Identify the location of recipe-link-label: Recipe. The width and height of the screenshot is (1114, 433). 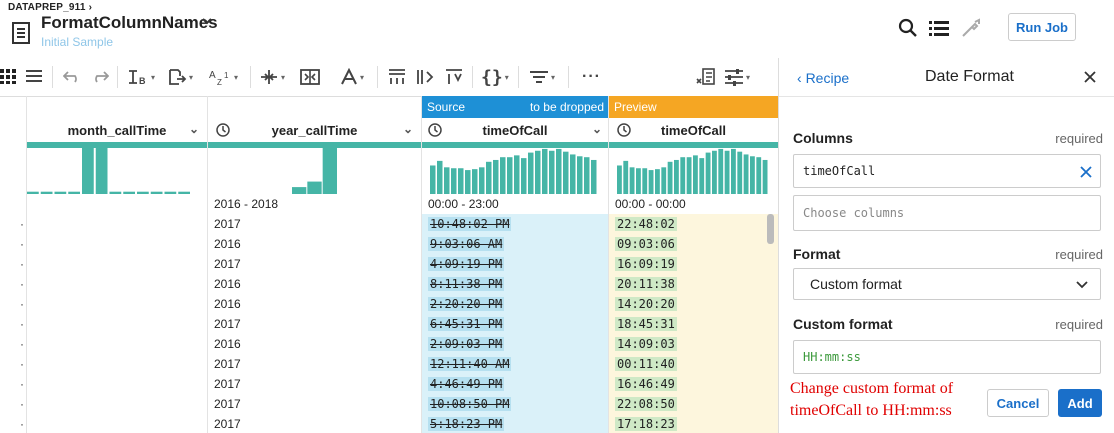
(828, 78).